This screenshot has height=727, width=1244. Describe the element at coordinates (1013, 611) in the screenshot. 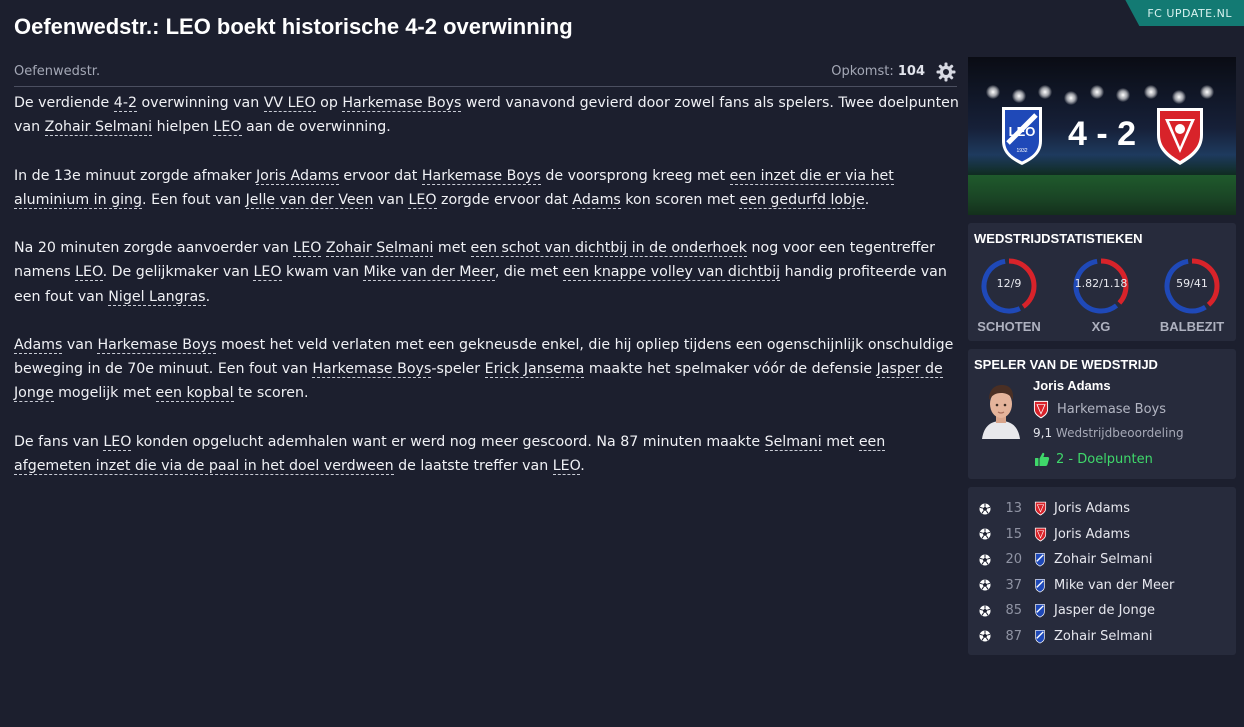

I see `goal-minute: 85` at that location.